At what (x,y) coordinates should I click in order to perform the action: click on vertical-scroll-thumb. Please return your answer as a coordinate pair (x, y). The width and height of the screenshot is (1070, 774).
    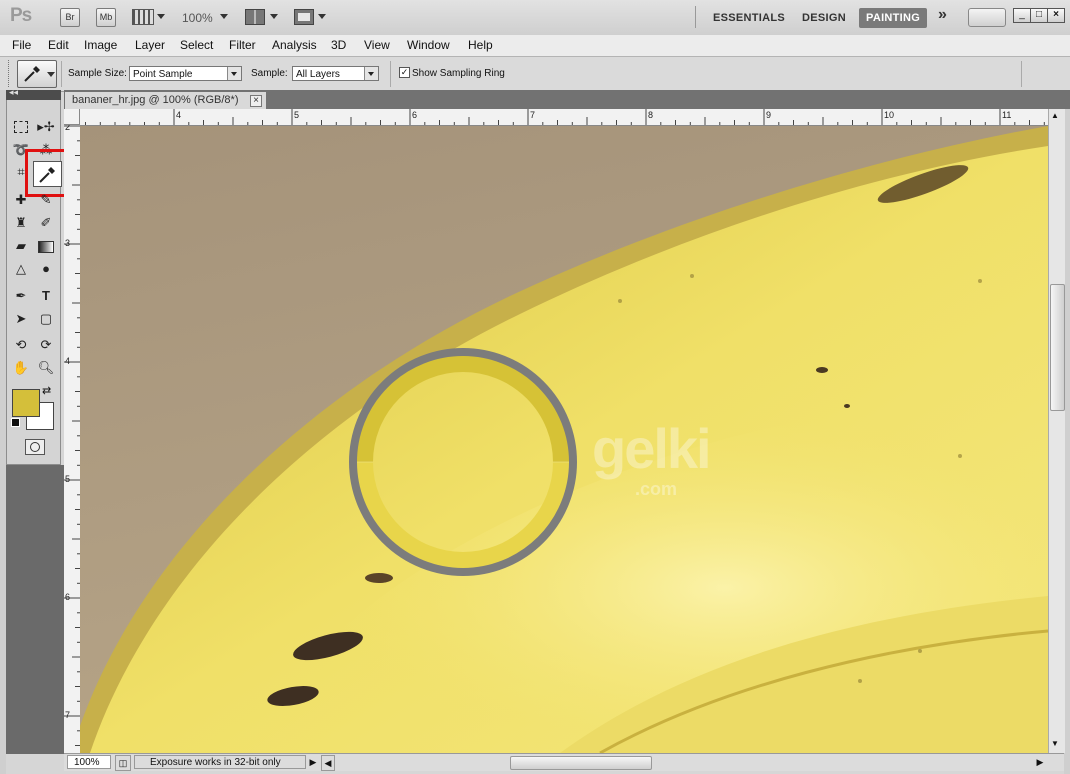
    Looking at the image, I should click on (1057, 347).